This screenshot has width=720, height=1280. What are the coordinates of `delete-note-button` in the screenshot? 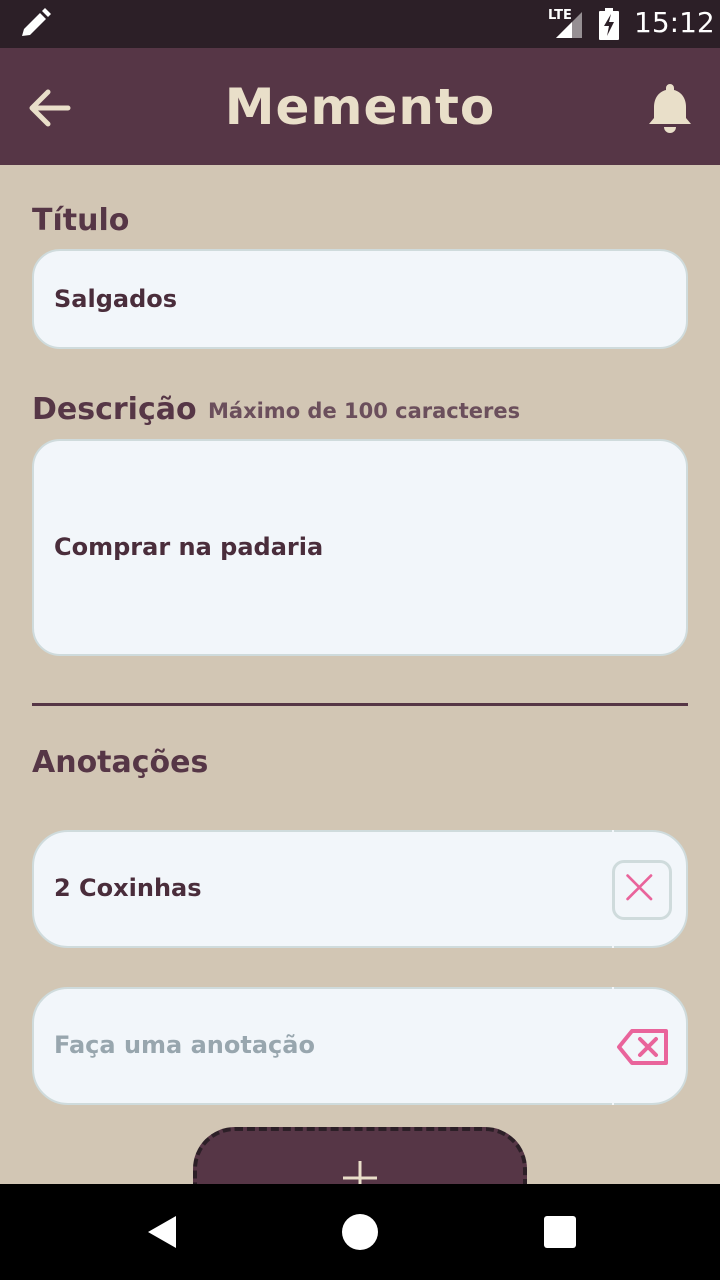 It's located at (642, 890).